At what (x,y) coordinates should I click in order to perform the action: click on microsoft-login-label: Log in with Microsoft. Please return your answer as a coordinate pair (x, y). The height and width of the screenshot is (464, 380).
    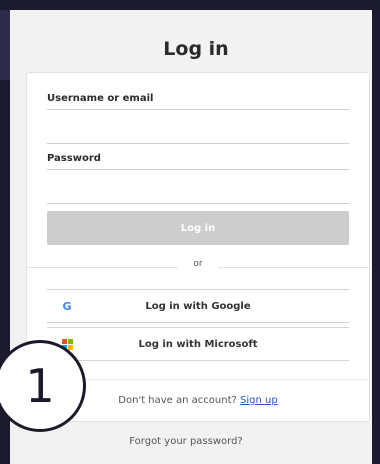
    Looking at the image, I should click on (198, 344).